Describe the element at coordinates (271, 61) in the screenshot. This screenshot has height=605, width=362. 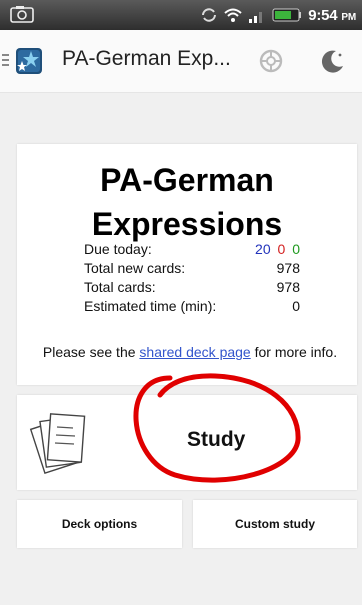
I see `sync-icon` at that location.